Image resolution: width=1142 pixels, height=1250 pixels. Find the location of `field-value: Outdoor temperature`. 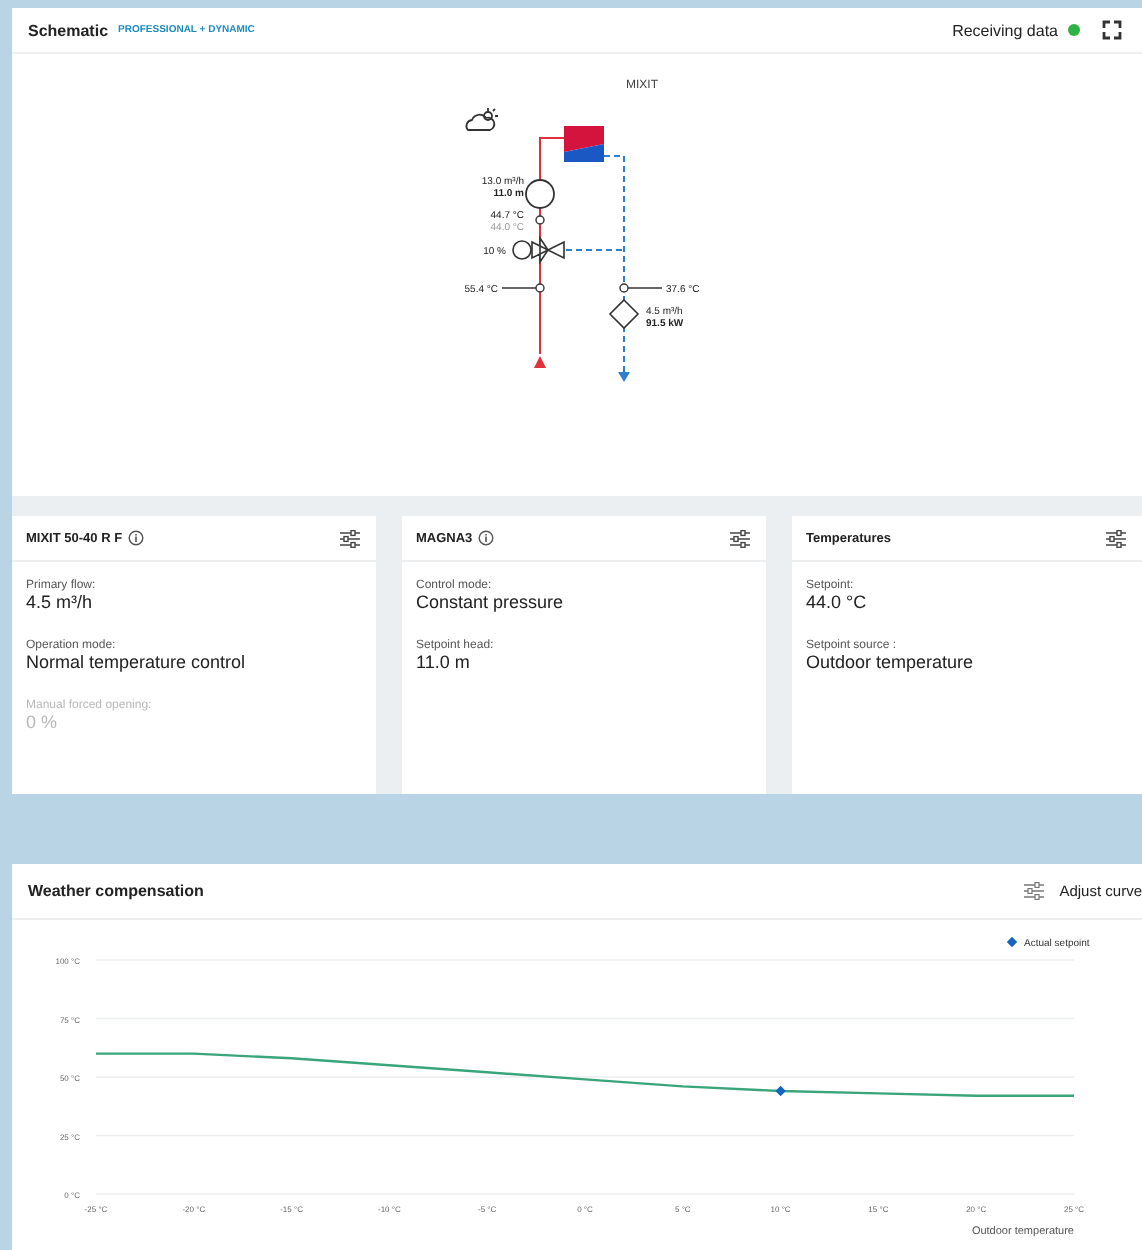

field-value: Outdoor temperature is located at coordinates (891, 662).